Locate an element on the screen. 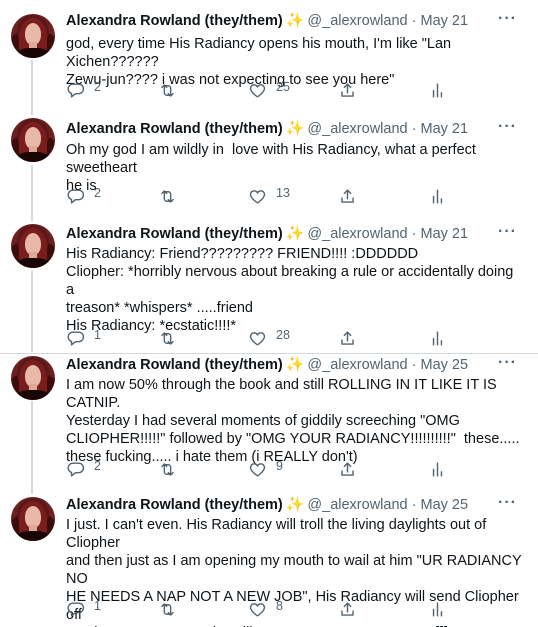  like-button: 8 is located at coordinates (265, 609).